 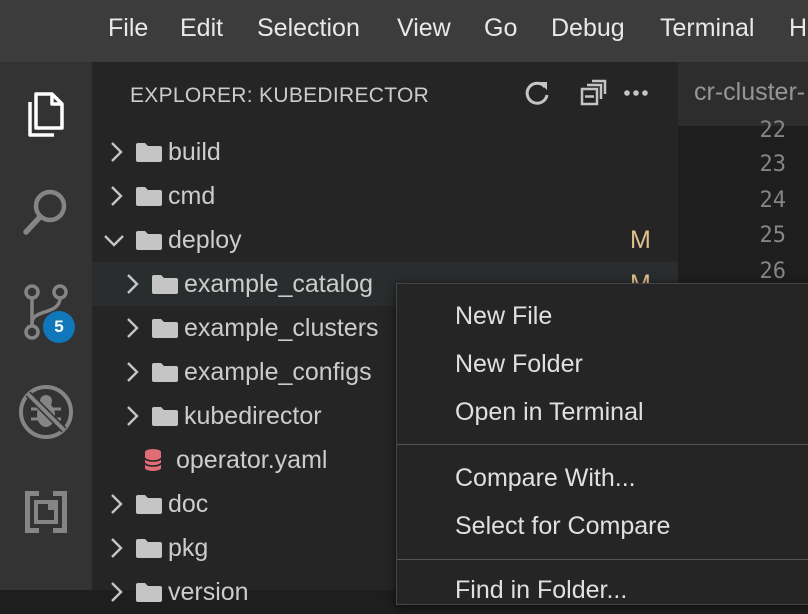 What do you see at coordinates (549, 412) in the screenshot?
I see `open-in-terminal-menu-item: Open in Terminal` at bounding box center [549, 412].